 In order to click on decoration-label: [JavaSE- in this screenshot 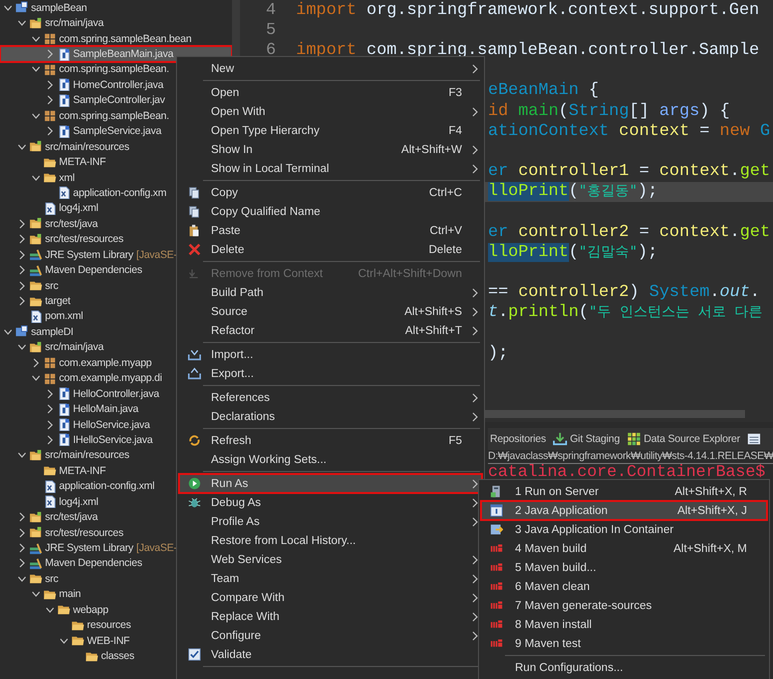, I will do `click(156, 254)`.